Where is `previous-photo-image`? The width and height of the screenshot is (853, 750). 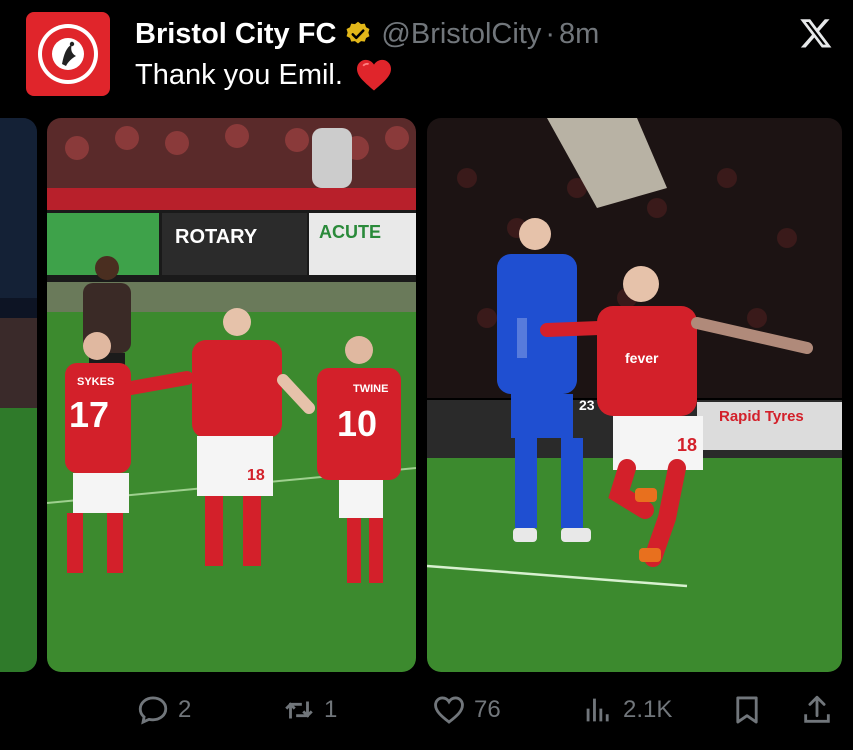 previous-photo-image is located at coordinates (18, 395).